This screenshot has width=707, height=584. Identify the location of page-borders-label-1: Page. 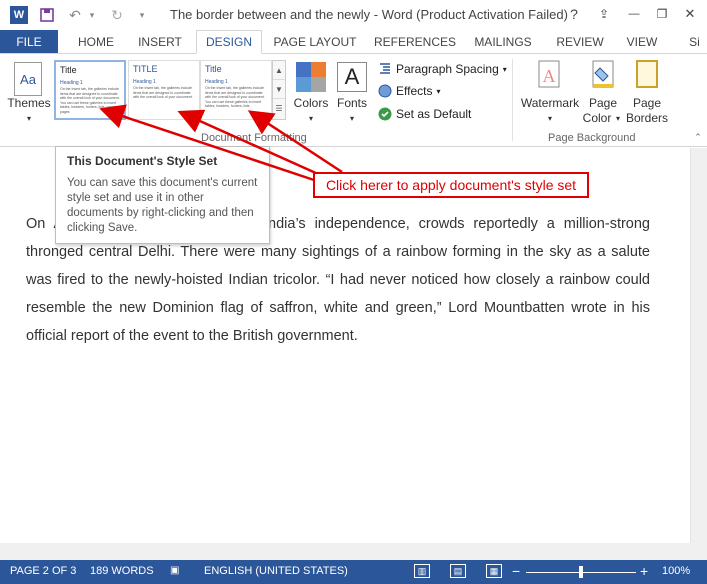
(647, 103).